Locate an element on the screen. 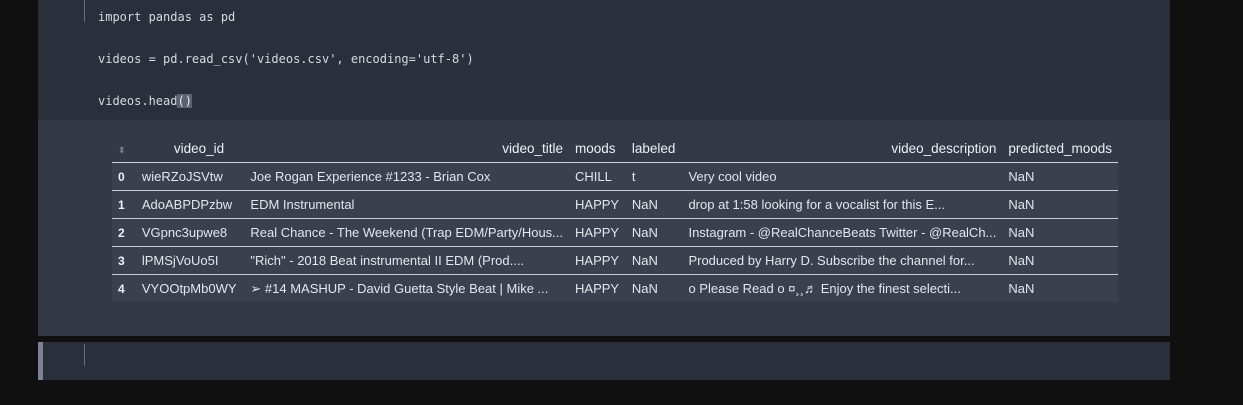 This screenshot has width=1243, height=405. cell-video-id: lPMSjVoUo5I is located at coordinates (190, 260).